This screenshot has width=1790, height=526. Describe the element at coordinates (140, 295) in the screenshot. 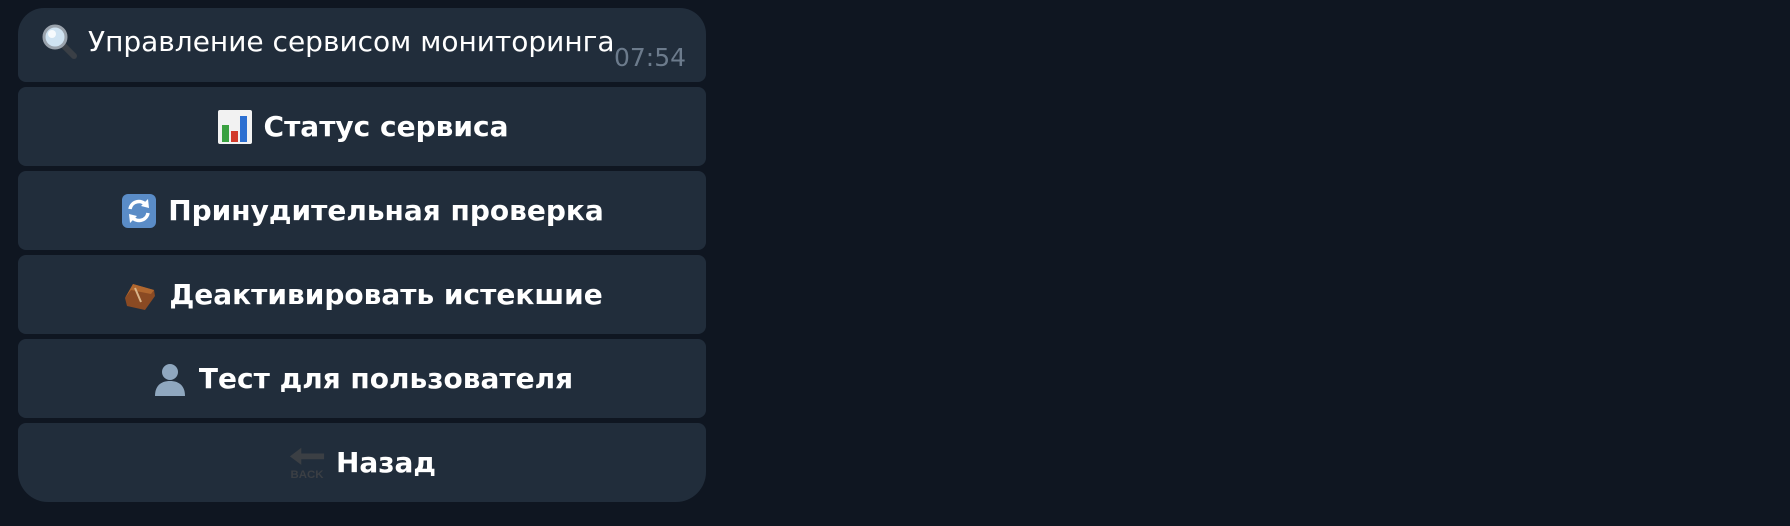

I see `coffin-icon` at that location.